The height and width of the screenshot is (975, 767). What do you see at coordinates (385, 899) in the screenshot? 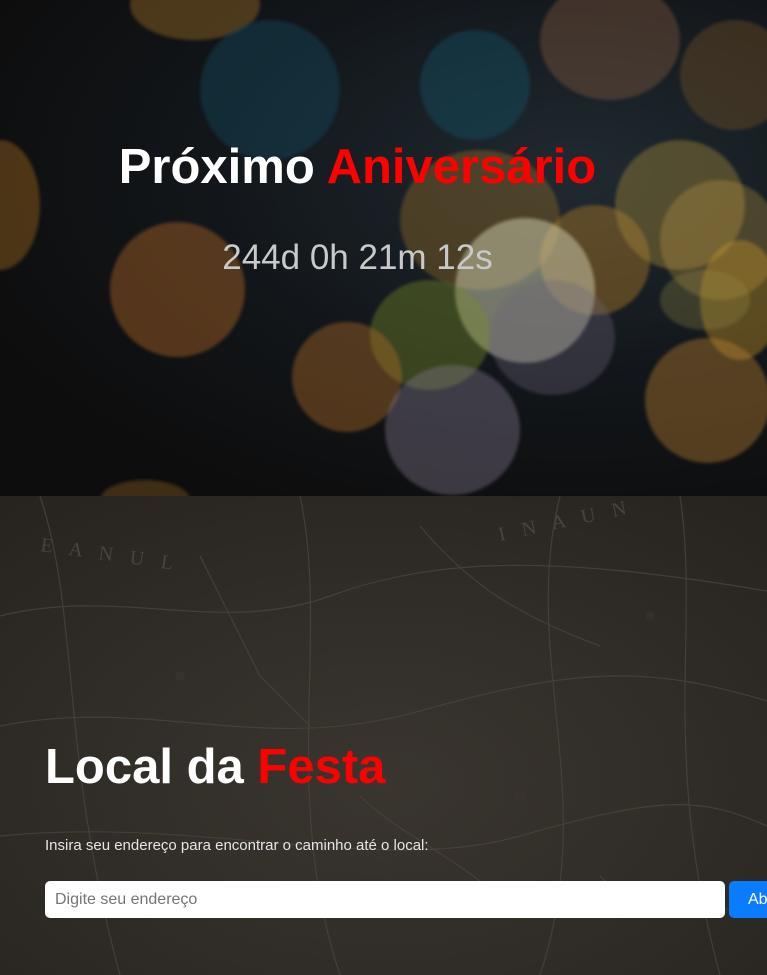
I see `address-input` at bounding box center [385, 899].